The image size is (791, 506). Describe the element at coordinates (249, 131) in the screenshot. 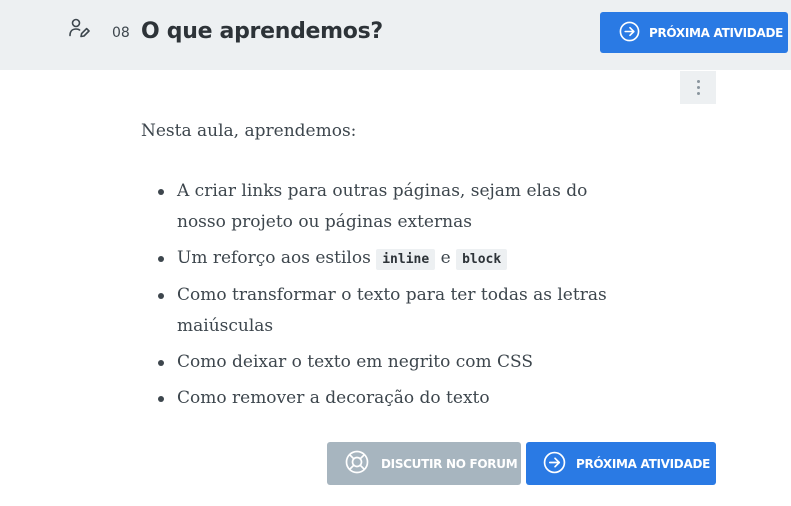

I see `intro-text: Nesta aula, aprendemos:` at that location.